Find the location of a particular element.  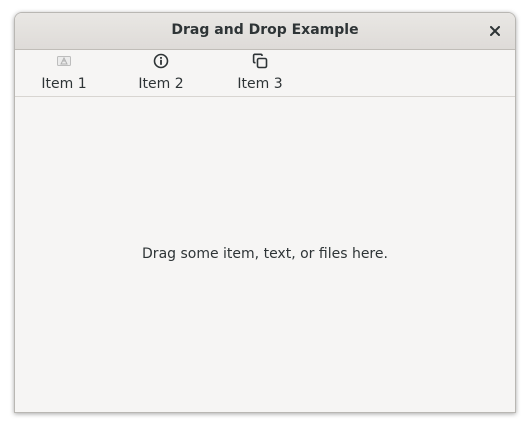

toolbar-item-2: Item 2 is located at coordinates (161, 73).